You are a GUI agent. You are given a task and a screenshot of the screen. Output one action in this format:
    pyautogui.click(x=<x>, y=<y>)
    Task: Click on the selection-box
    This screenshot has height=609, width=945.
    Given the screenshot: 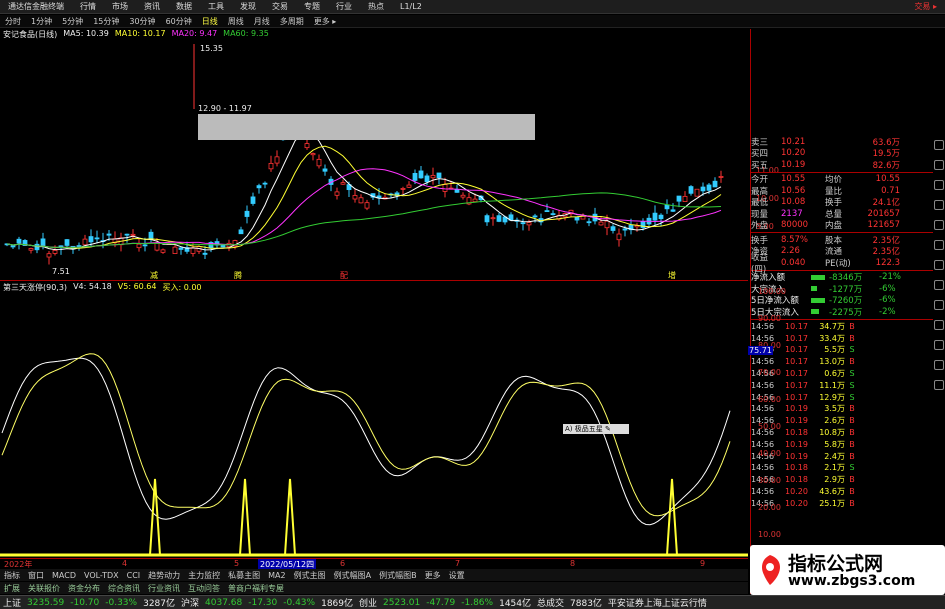 What is the action you would take?
    pyautogui.click(x=366, y=127)
    